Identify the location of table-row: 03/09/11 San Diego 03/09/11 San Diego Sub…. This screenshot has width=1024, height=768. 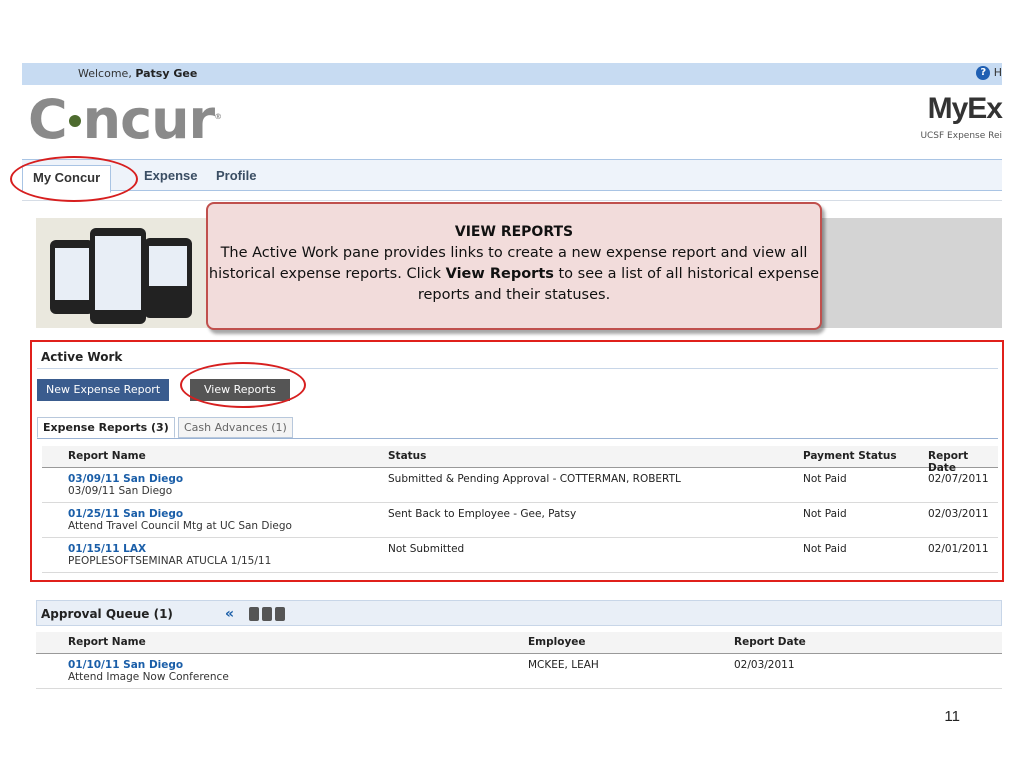
(520, 485).